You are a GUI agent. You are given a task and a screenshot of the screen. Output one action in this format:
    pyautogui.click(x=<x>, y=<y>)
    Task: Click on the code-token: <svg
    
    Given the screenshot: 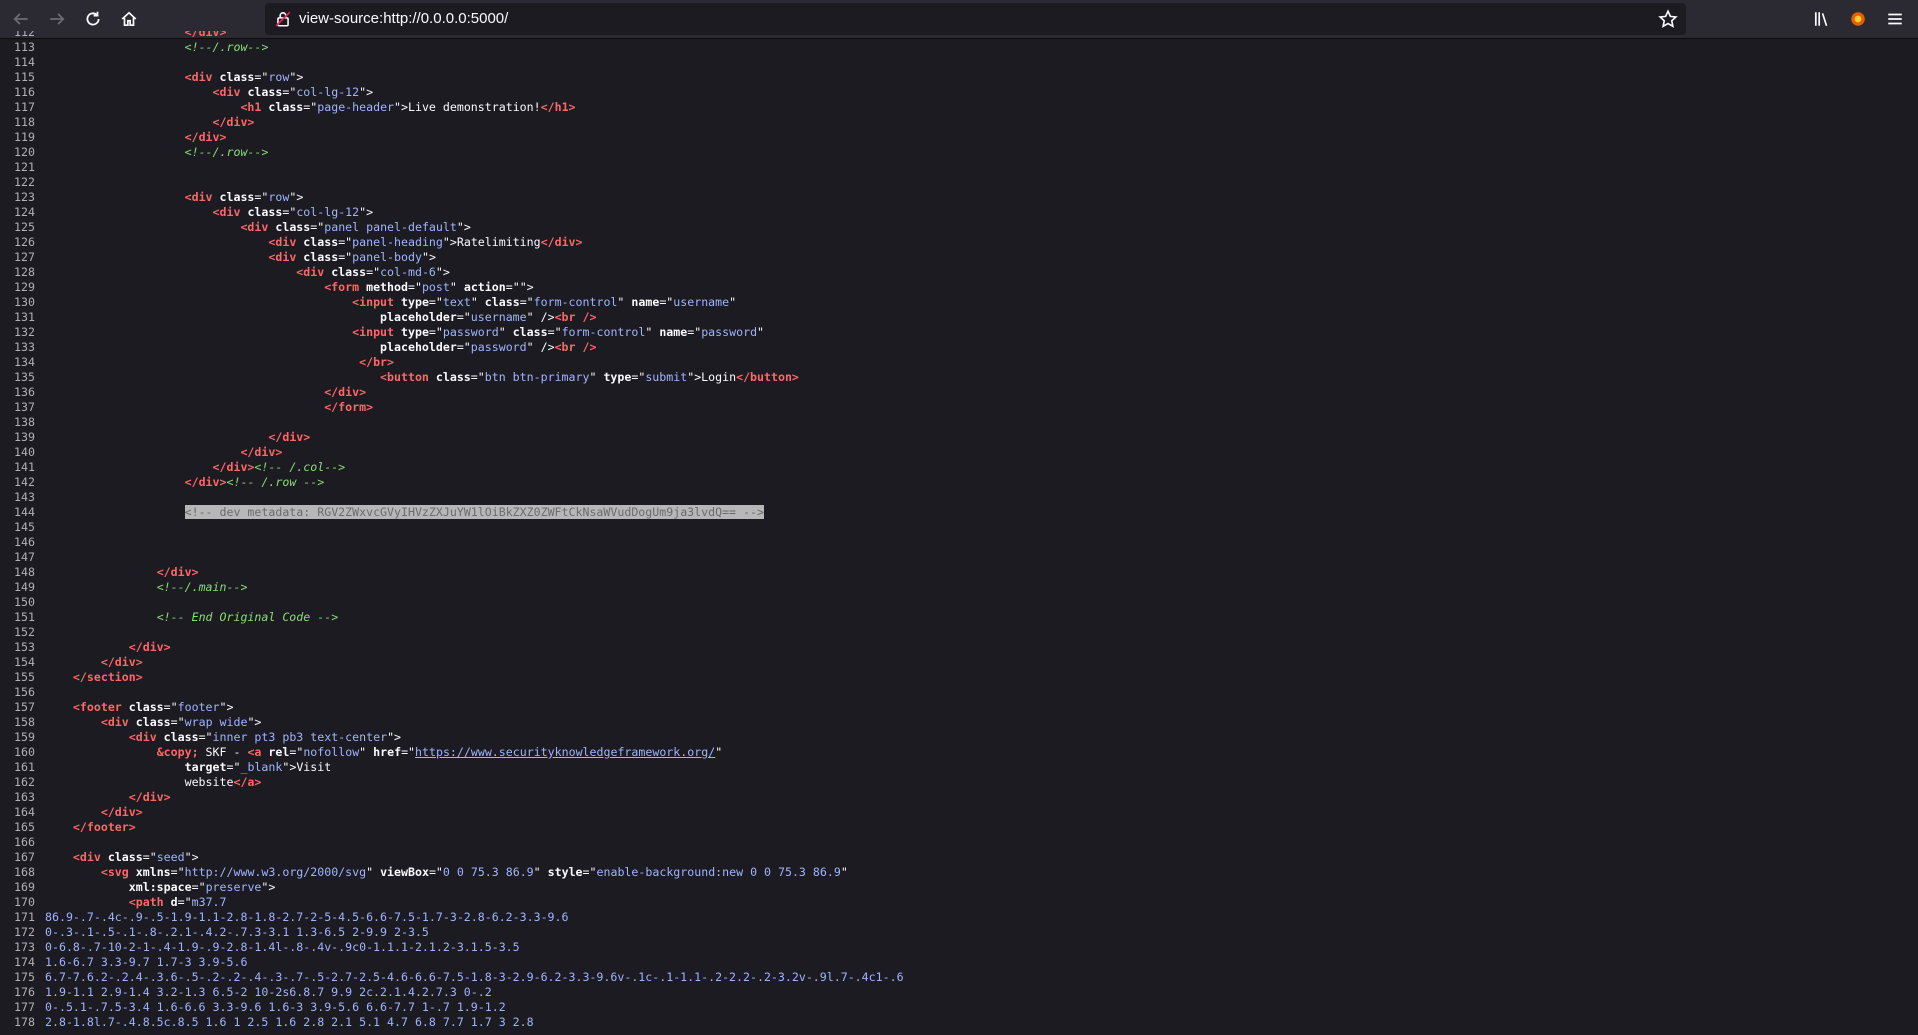 What is the action you would take?
    pyautogui.click(x=118, y=872)
    